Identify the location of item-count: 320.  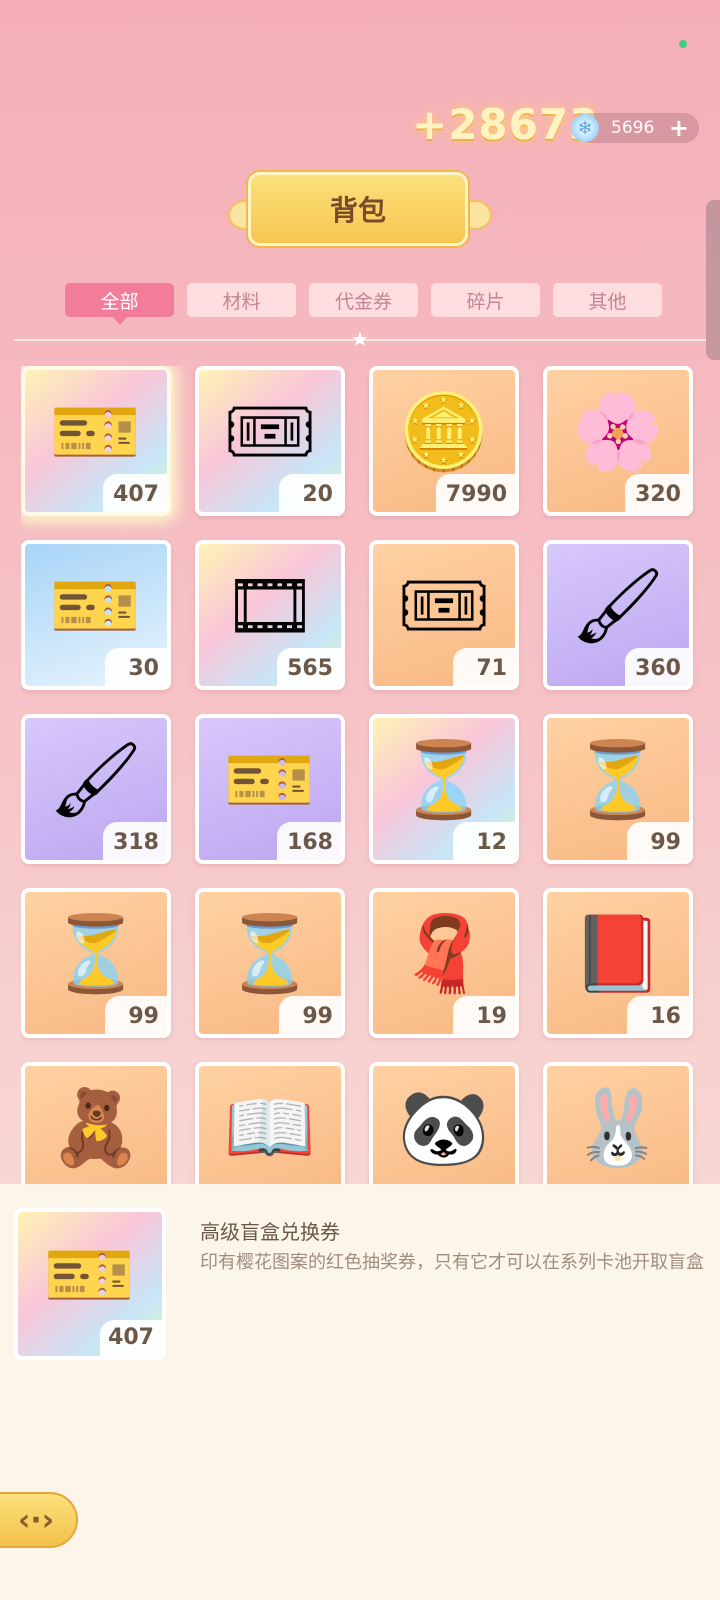
(657, 493).